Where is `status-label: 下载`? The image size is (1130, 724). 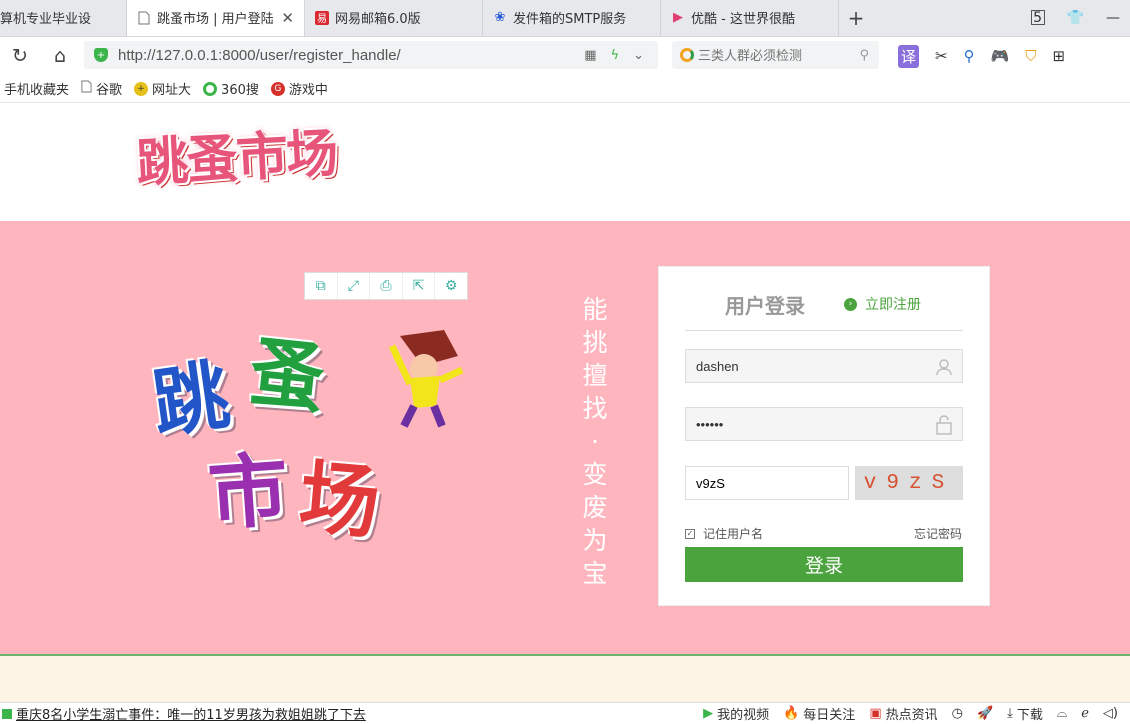
status-label: 下载 is located at coordinates (1029, 715).